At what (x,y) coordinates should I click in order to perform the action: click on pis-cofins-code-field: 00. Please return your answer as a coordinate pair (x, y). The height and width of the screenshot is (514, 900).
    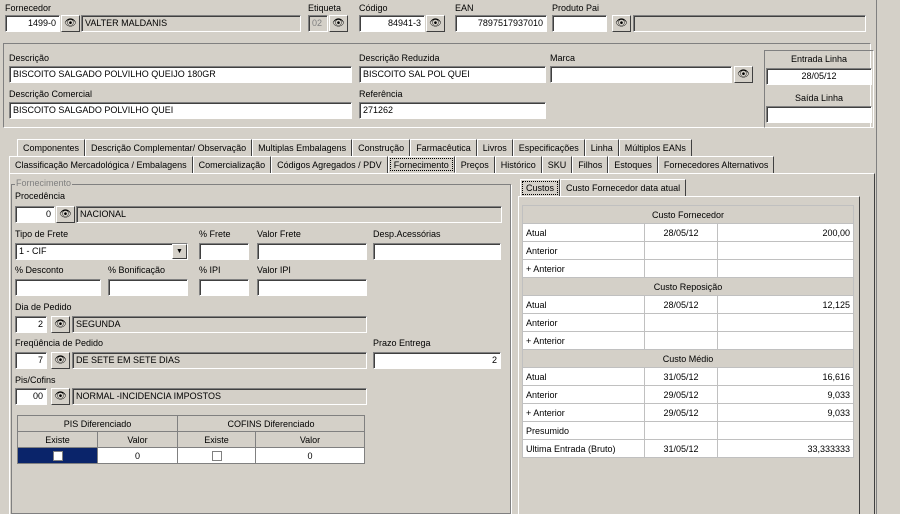
    Looking at the image, I should click on (31, 396).